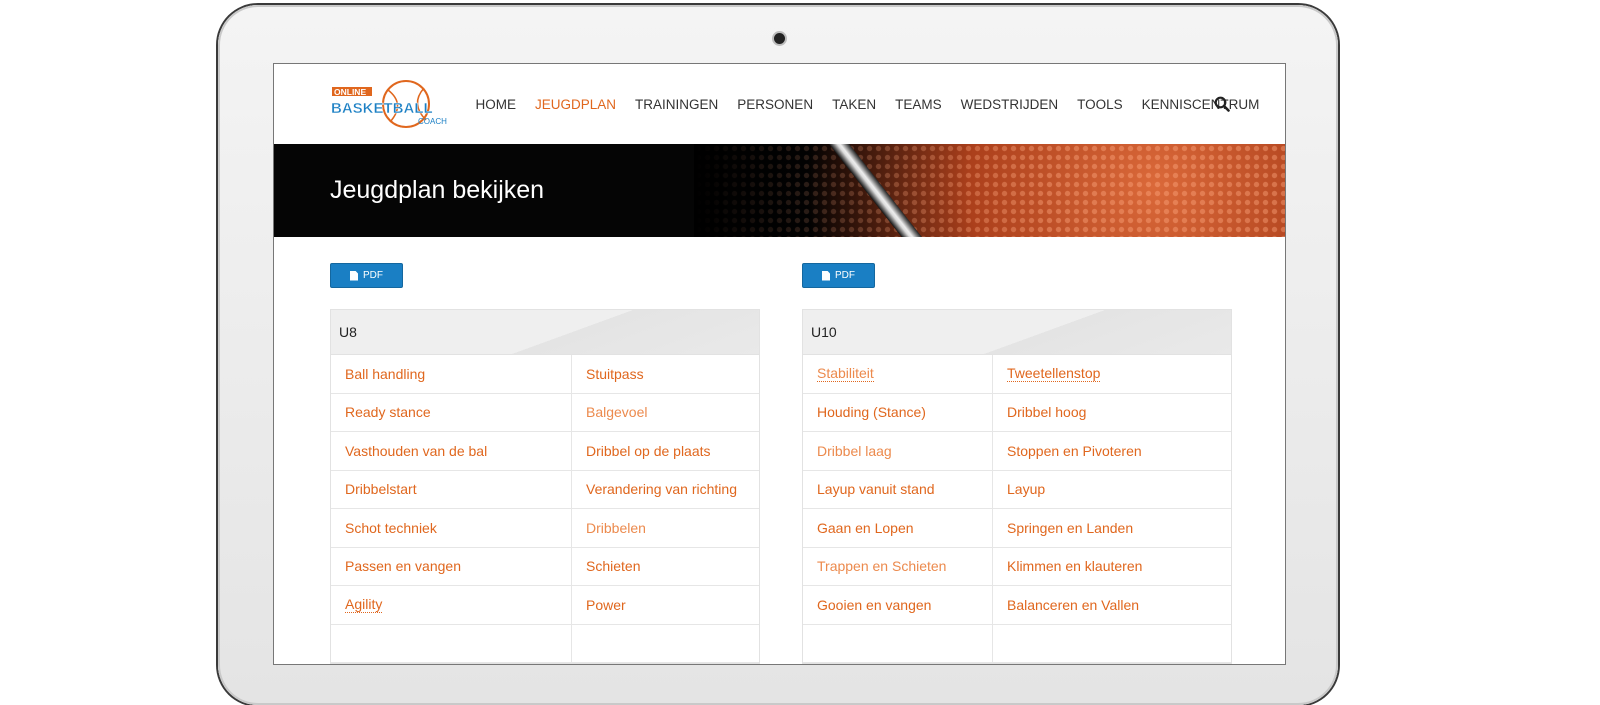 The height and width of the screenshot is (705, 1600). What do you see at coordinates (451, 567) in the screenshot?
I see `skill-link: Passen en vangen` at bounding box center [451, 567].